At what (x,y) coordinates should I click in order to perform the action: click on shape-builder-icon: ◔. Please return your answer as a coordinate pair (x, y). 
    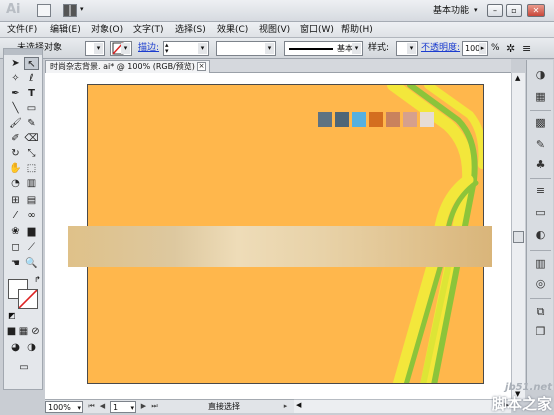
    Looking at the image, I should click on (15, 183).